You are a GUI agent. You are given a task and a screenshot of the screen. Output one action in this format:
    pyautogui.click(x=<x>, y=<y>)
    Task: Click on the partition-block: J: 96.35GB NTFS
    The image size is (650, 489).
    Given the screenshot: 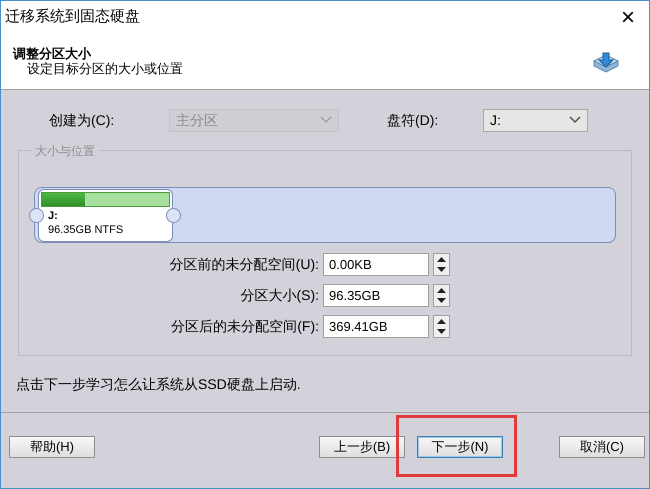 What is the action you would take?
    pyautogui.click(x=105, y=215)
    